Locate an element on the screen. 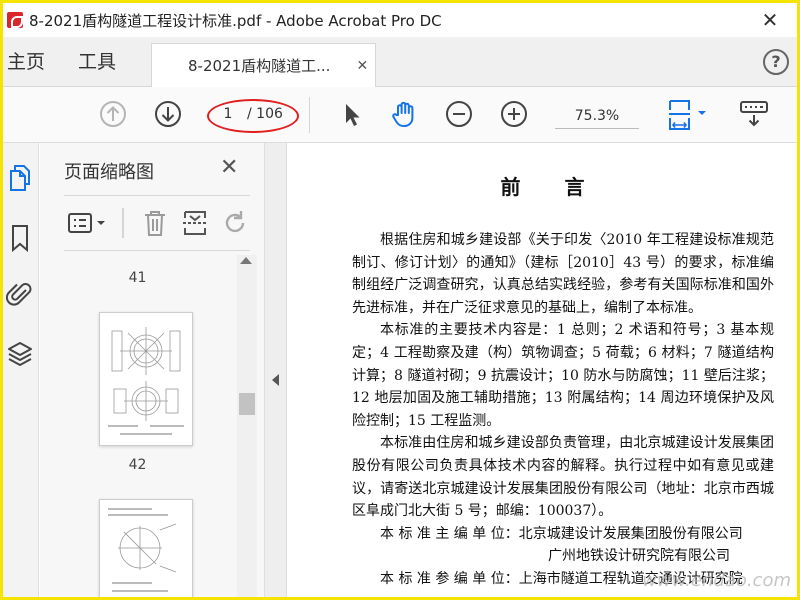 The width and height of the screenshot is (800, 600). rotate-icon is located at coordinates (235, 222).